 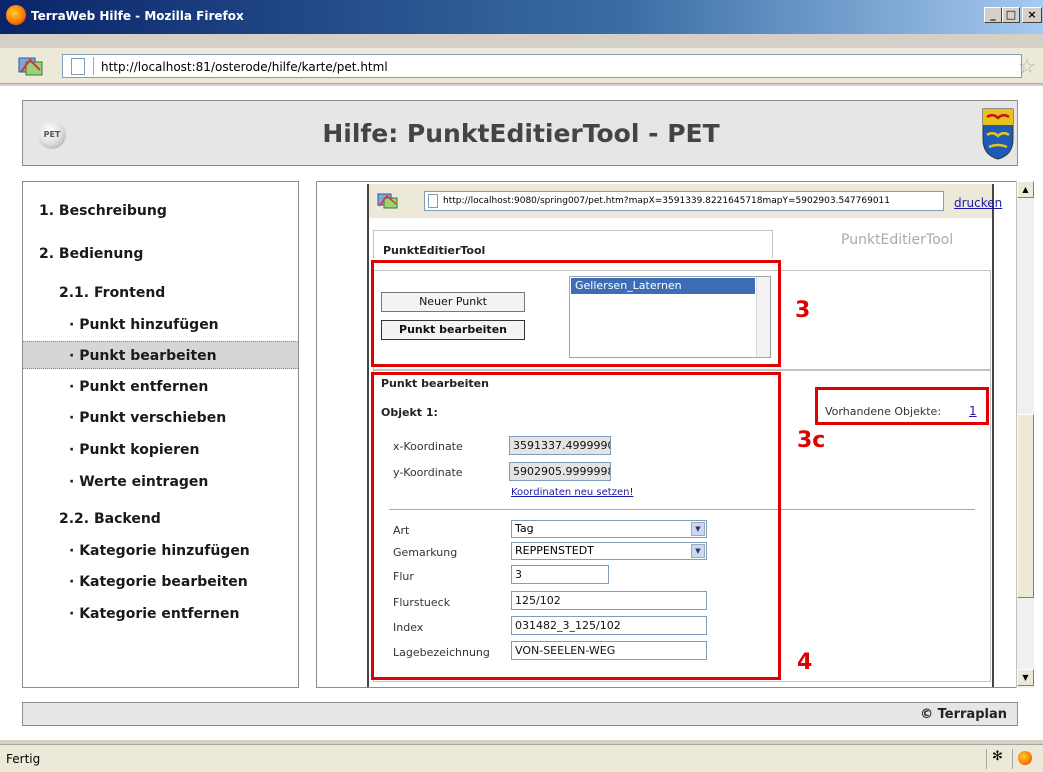 What do you see at coordinates (1032, 15) in the screenshot?
I see `close-button: ×` at bounding box center [1032, 15].